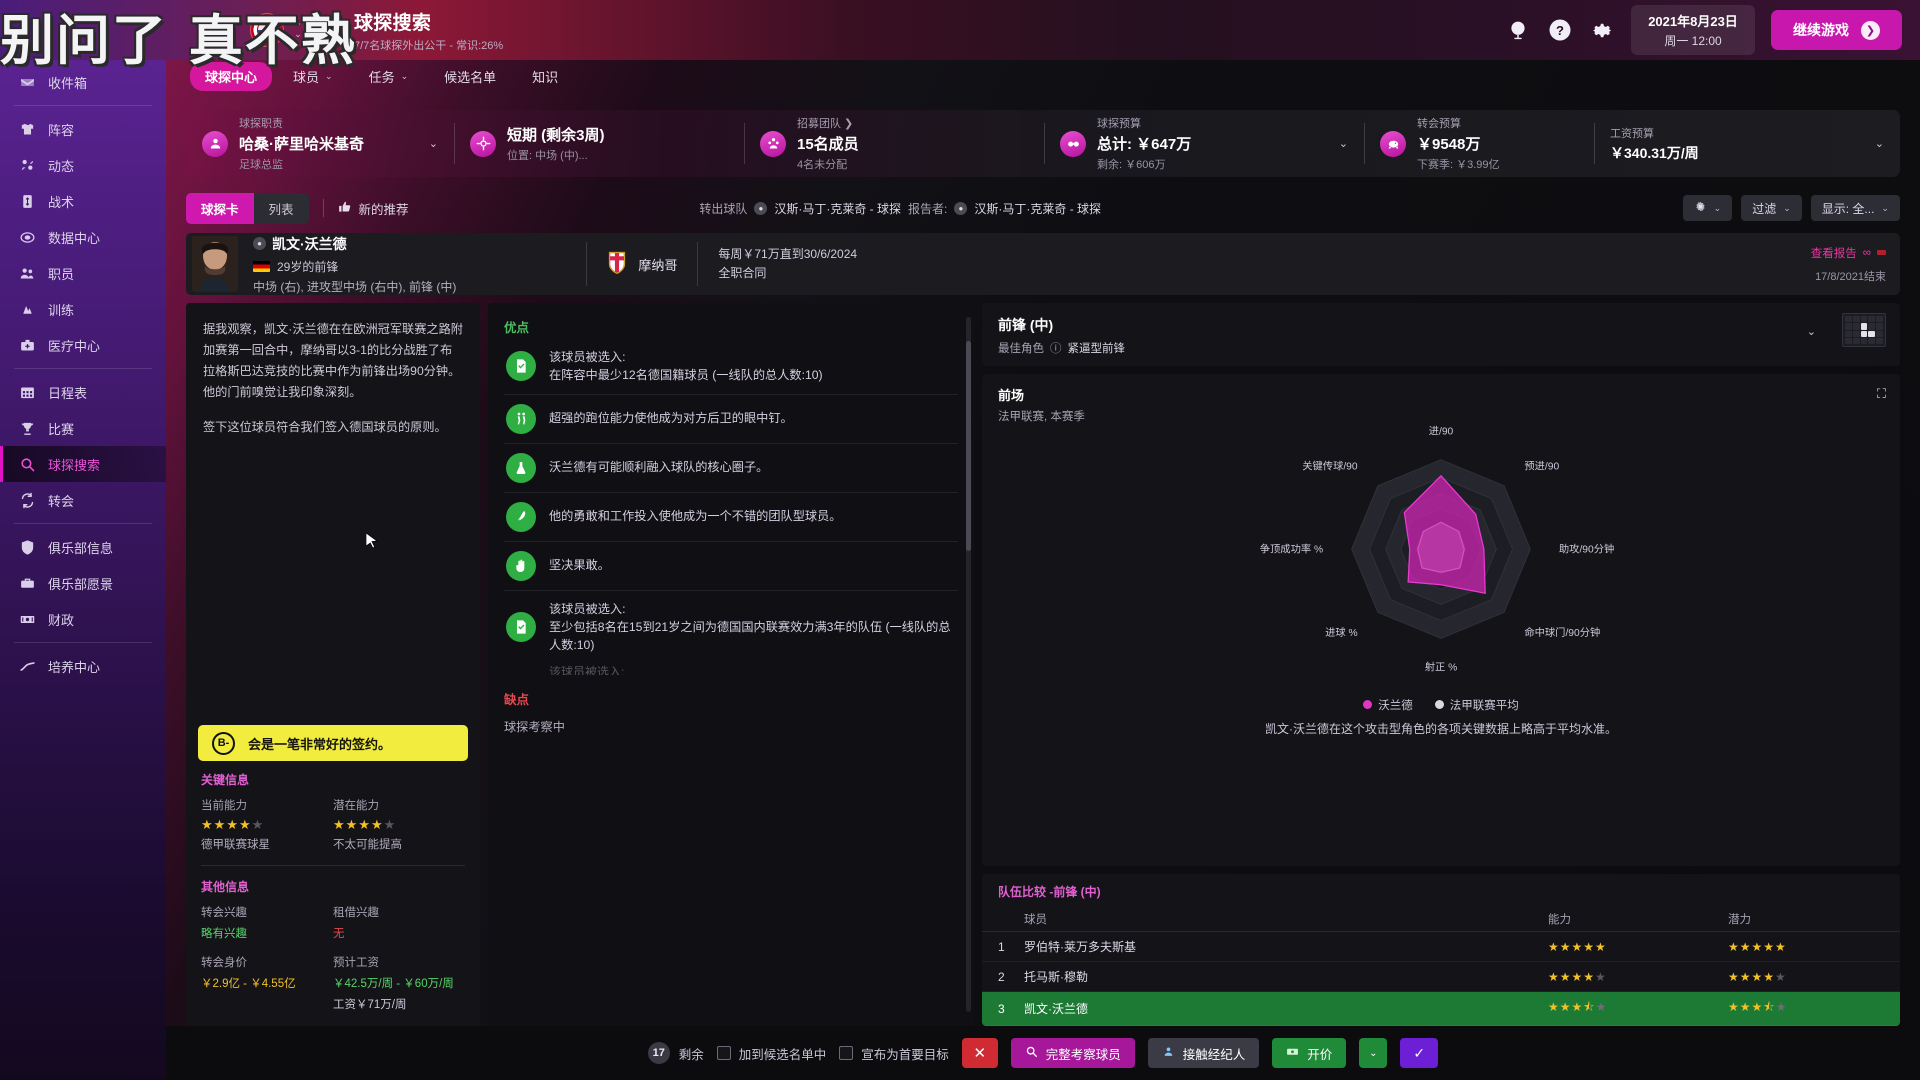 The image size is (1920, 1080). What do you see at coordinates (894, 1053) in the screenshot?
I see `declare-primary-target-checkbox: 宣布为首要目标` at bounding box center [894, 1053].